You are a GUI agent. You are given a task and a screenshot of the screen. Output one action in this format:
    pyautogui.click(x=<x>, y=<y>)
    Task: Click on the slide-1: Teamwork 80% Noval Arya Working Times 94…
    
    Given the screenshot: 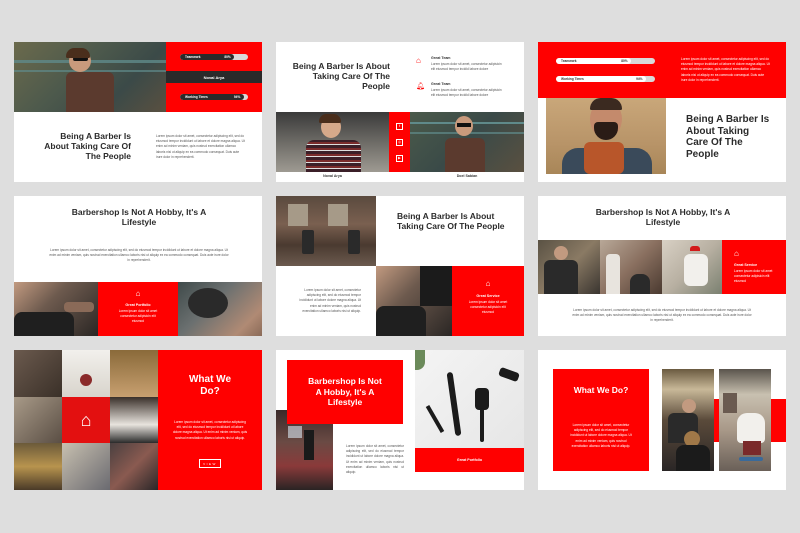 What is the action you would take?
    pyautogui.click(x=138, y=112)
    